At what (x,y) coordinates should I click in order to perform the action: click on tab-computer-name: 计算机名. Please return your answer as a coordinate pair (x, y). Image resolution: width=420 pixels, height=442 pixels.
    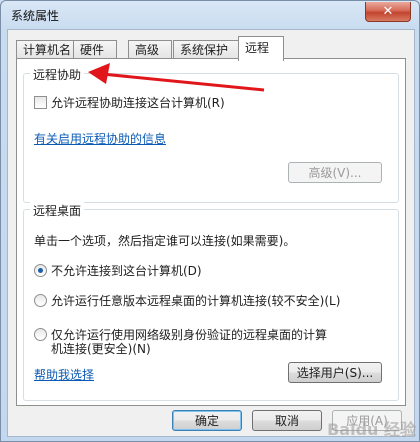
    Looking at the image, I should click on (45, 49).